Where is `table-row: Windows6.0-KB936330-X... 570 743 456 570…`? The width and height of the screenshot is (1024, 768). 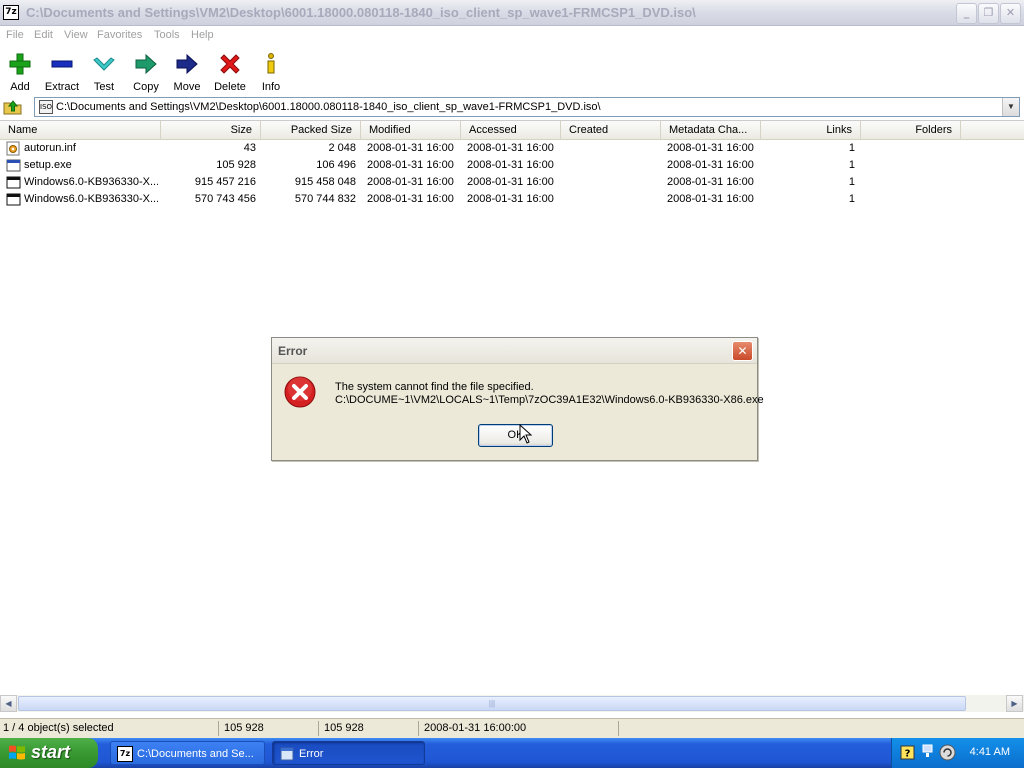 table-row: Windows6.0-KB936330-X... 570 743 456 570… is located at coordinates (512, 200).